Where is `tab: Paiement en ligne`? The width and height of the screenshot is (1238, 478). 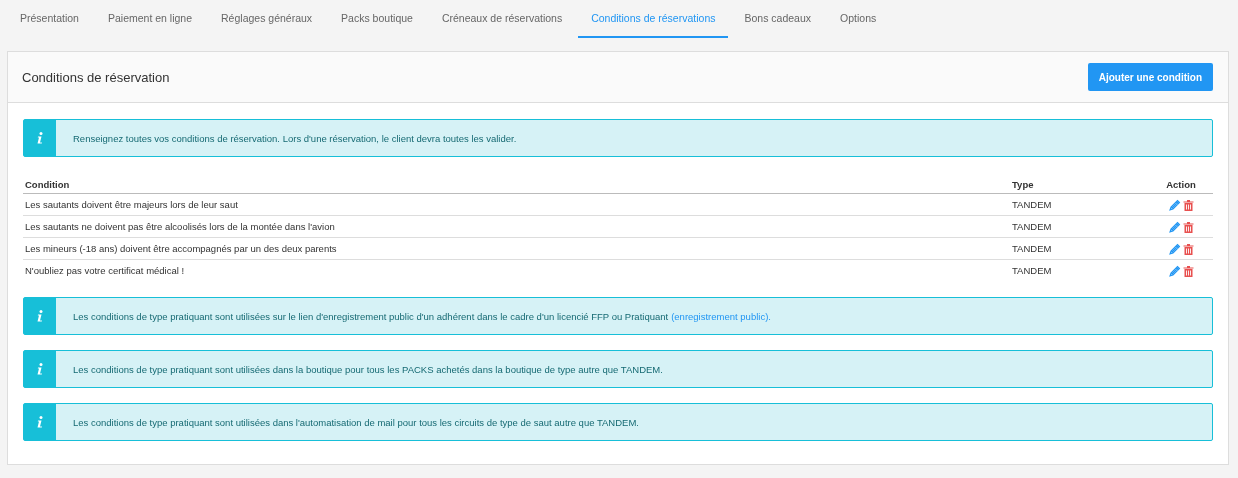
tab: Paiement en ligne is located at coordinates (150, 19).